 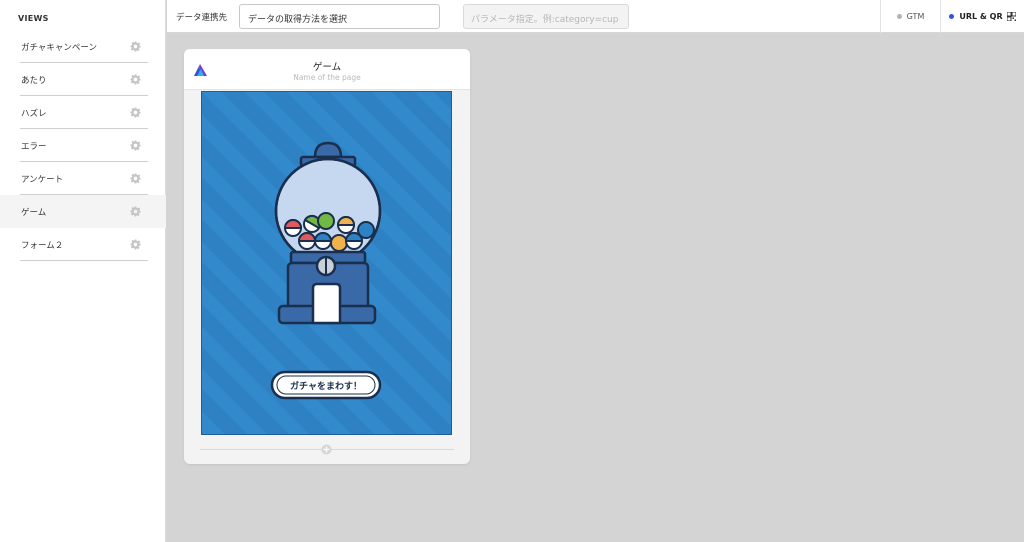 What do you see at coordinates (33, 18) in the screenshot?
I see `views-heading: VIEWS` at bounding box center [33, 18].